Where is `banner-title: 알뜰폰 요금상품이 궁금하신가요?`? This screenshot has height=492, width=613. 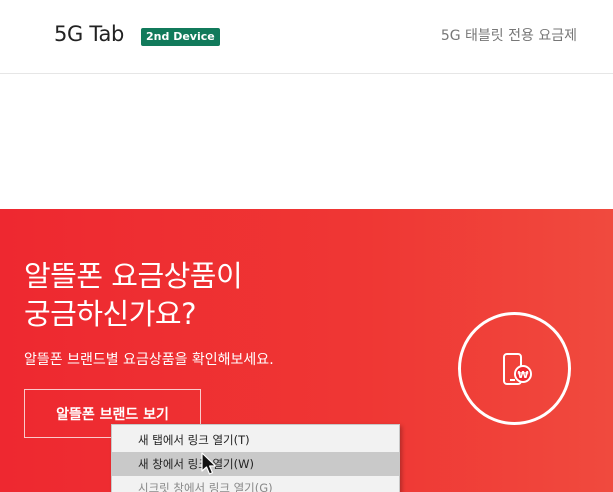 banner-title: 알뜰폰 요금상품이 궁금하신가요? is located at coordinates (133, 295).